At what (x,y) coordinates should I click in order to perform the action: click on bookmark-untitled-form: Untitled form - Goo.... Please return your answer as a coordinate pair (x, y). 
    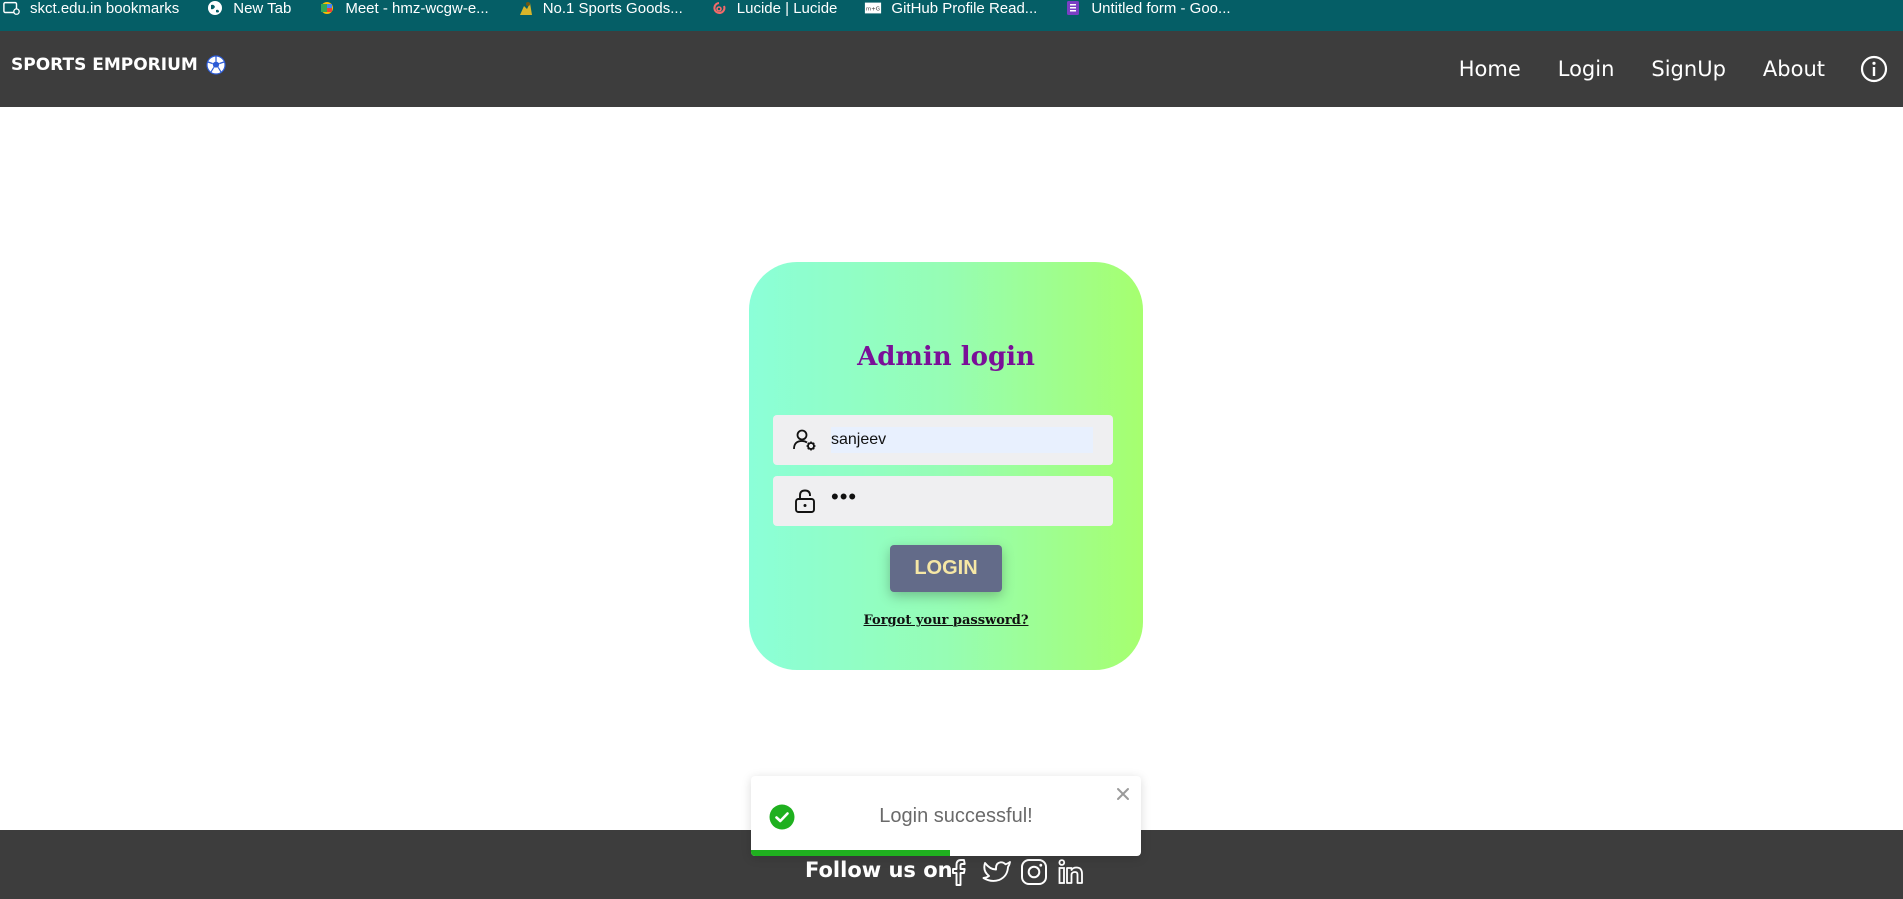
    Looking at the image, I should click on (1147, 8).